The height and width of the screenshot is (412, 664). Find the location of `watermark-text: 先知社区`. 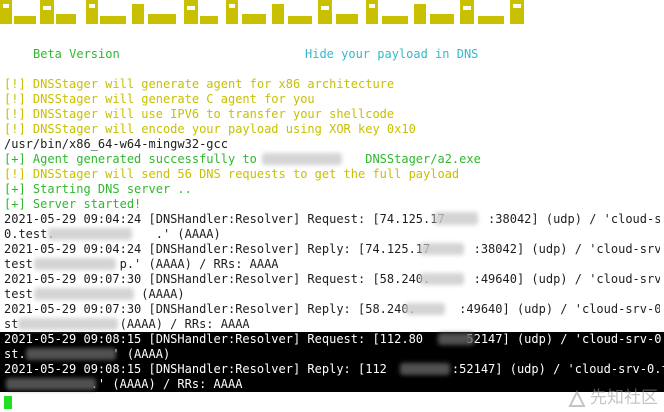

watermark-text: 先知社区 is located at coordinates (624, 398).